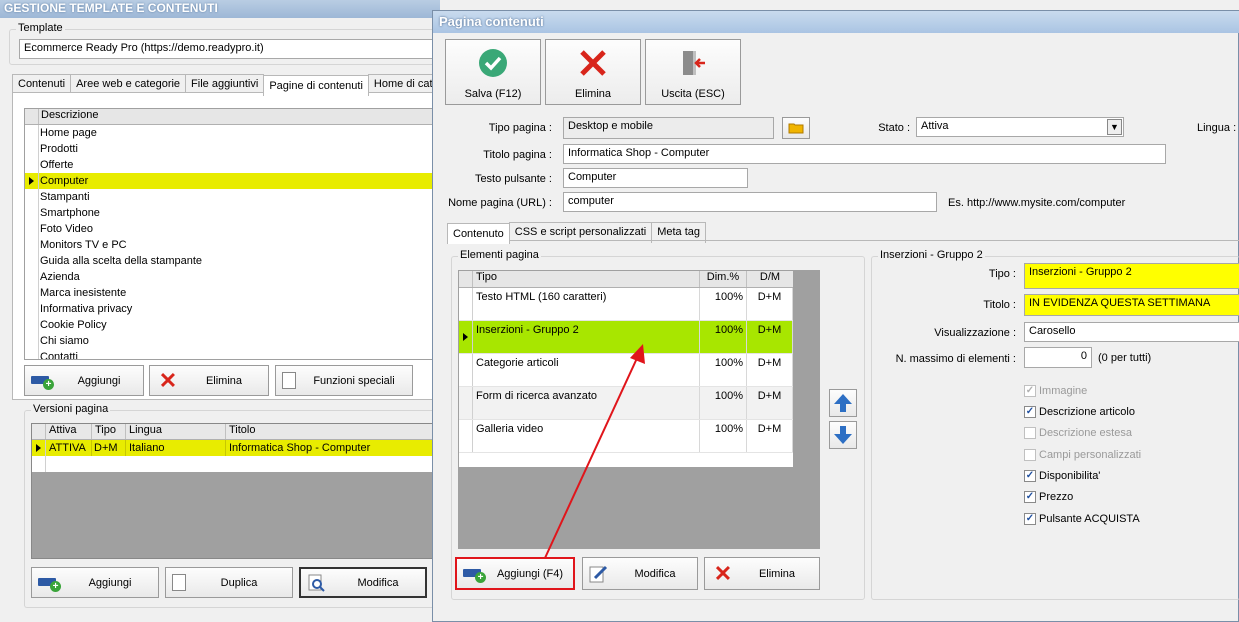 This screenshot has width=1239, height=622. Describe the element at coordinates (316, 85) in the screenshot. I see `tab-pagine-contenuti: Pagine di contenuti` at that location.